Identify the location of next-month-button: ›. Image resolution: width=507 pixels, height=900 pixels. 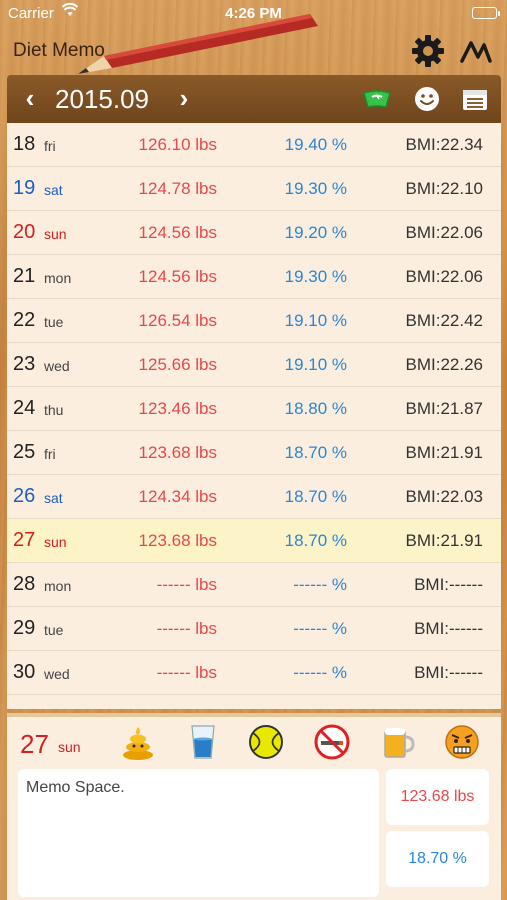
(184, 98).